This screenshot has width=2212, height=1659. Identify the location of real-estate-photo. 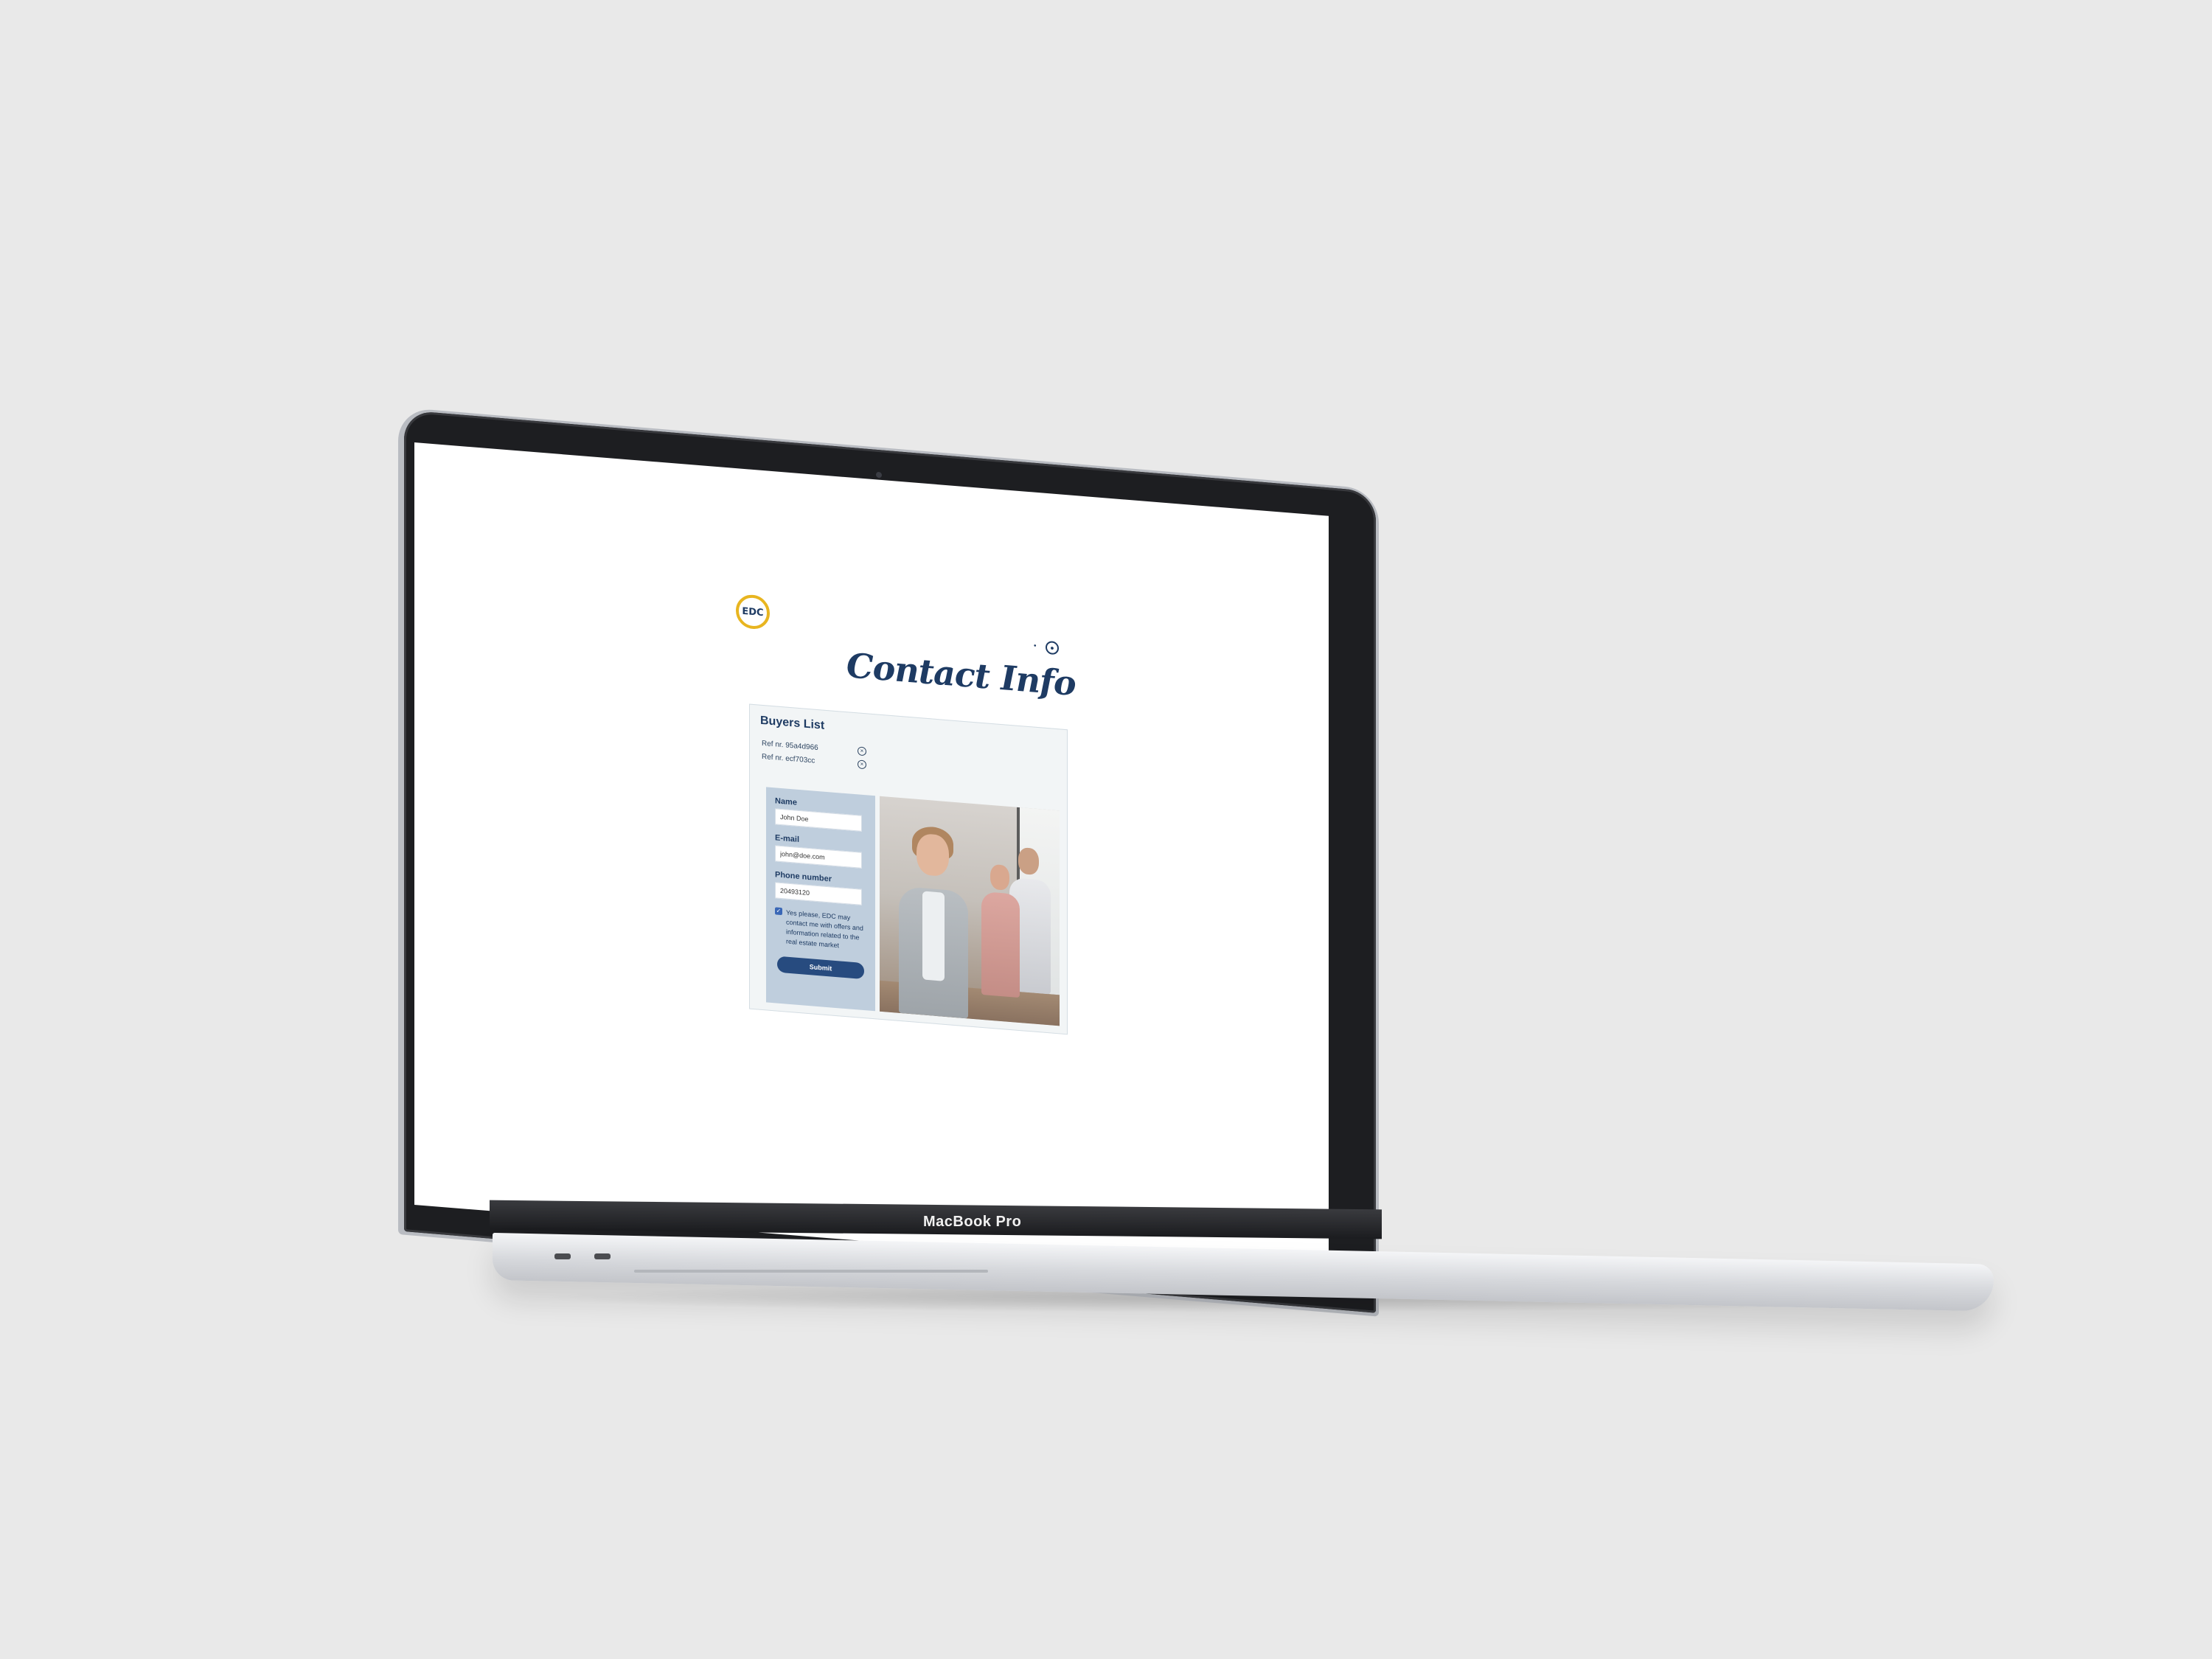
(970, 911).